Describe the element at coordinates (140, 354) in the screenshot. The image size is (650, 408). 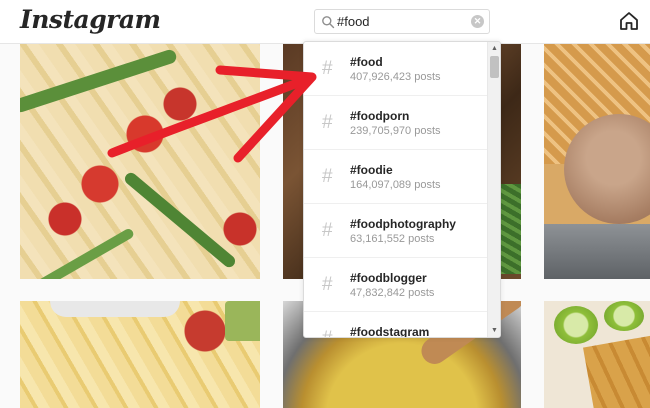
I see `post-thumbnail-macaroni` at that location.